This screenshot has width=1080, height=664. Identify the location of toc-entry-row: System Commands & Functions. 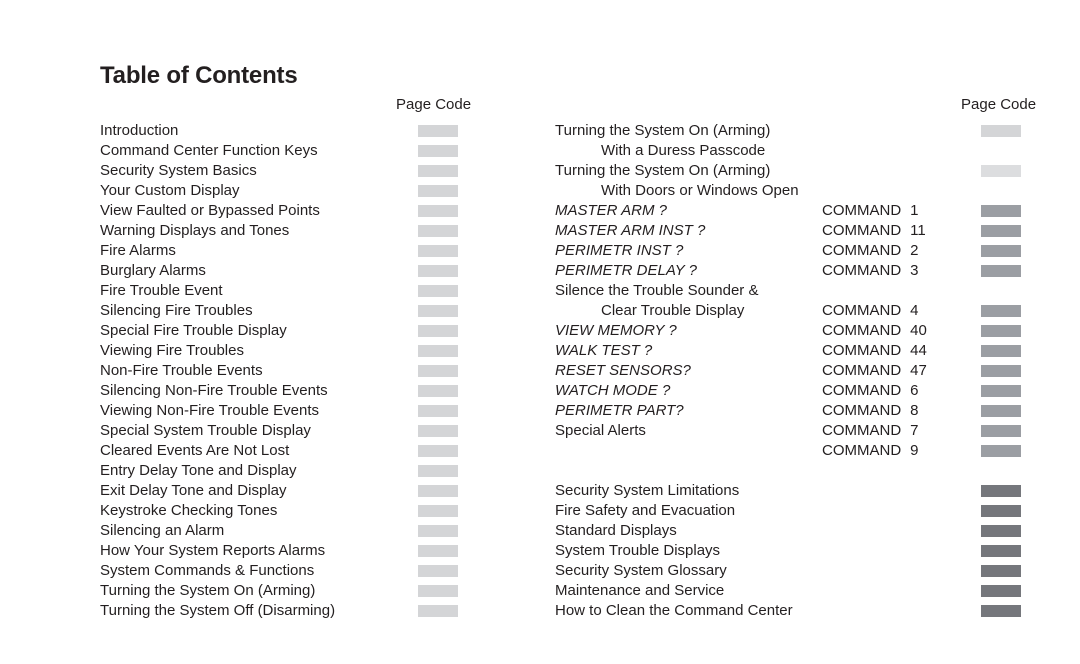
(290, 571).